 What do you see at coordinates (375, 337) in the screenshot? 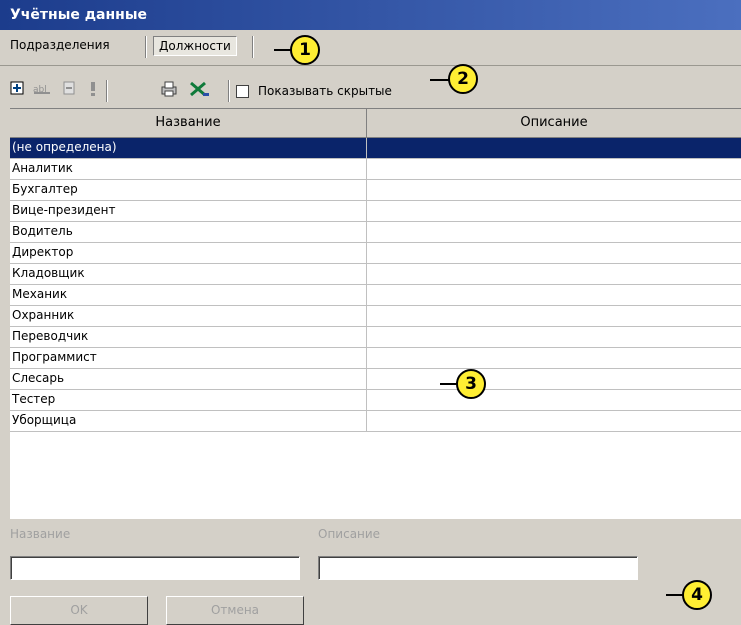
I see `table-row: Переводчик` at bounding box center [375, 337].